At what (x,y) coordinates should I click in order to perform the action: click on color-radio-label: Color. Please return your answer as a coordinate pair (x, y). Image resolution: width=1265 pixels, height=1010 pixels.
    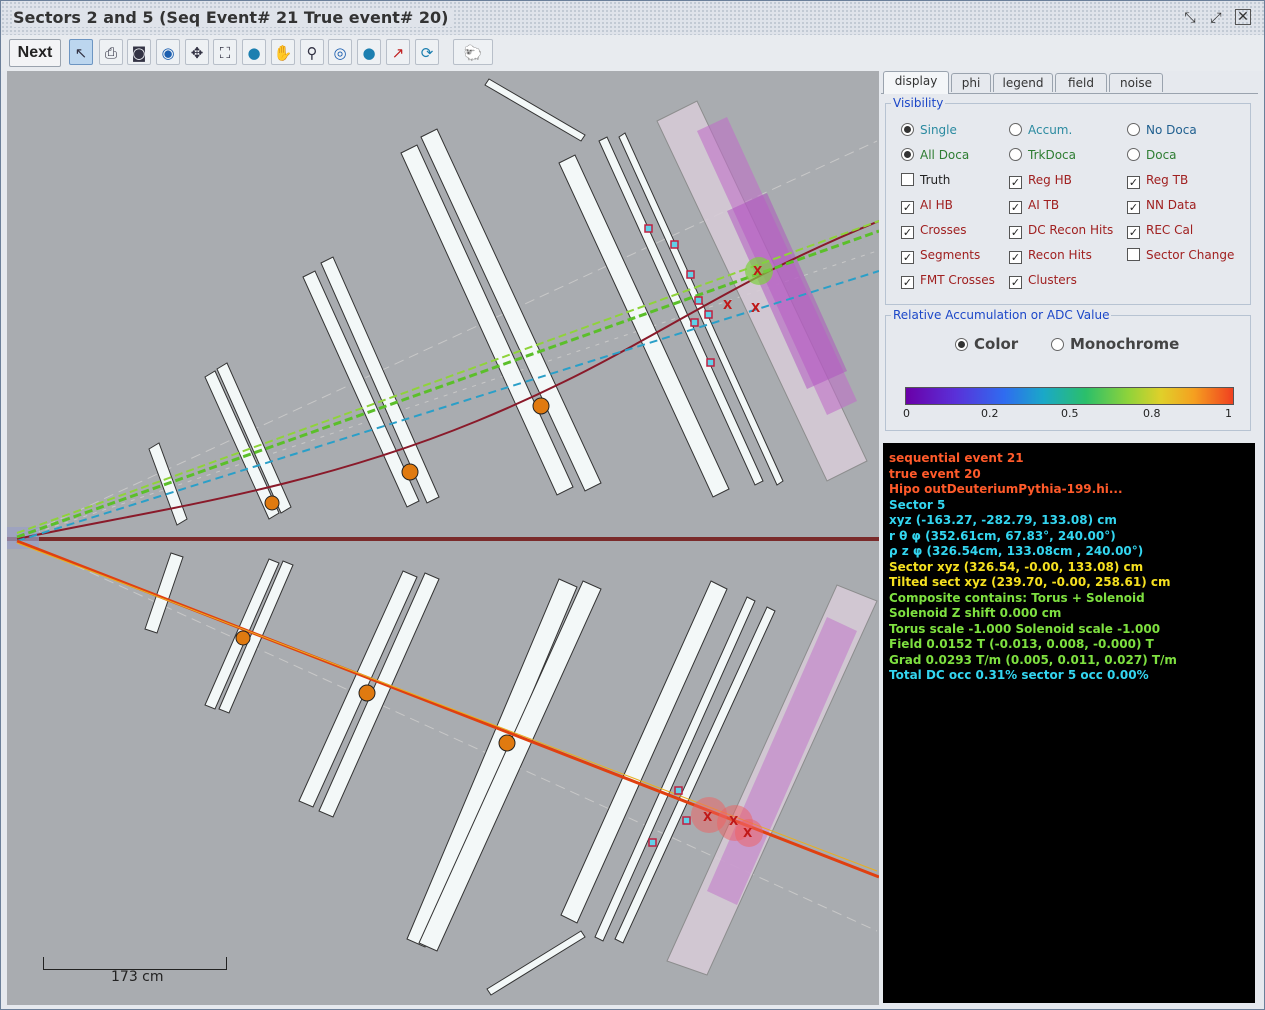
    Looking at the image, I should click on (996, 344).